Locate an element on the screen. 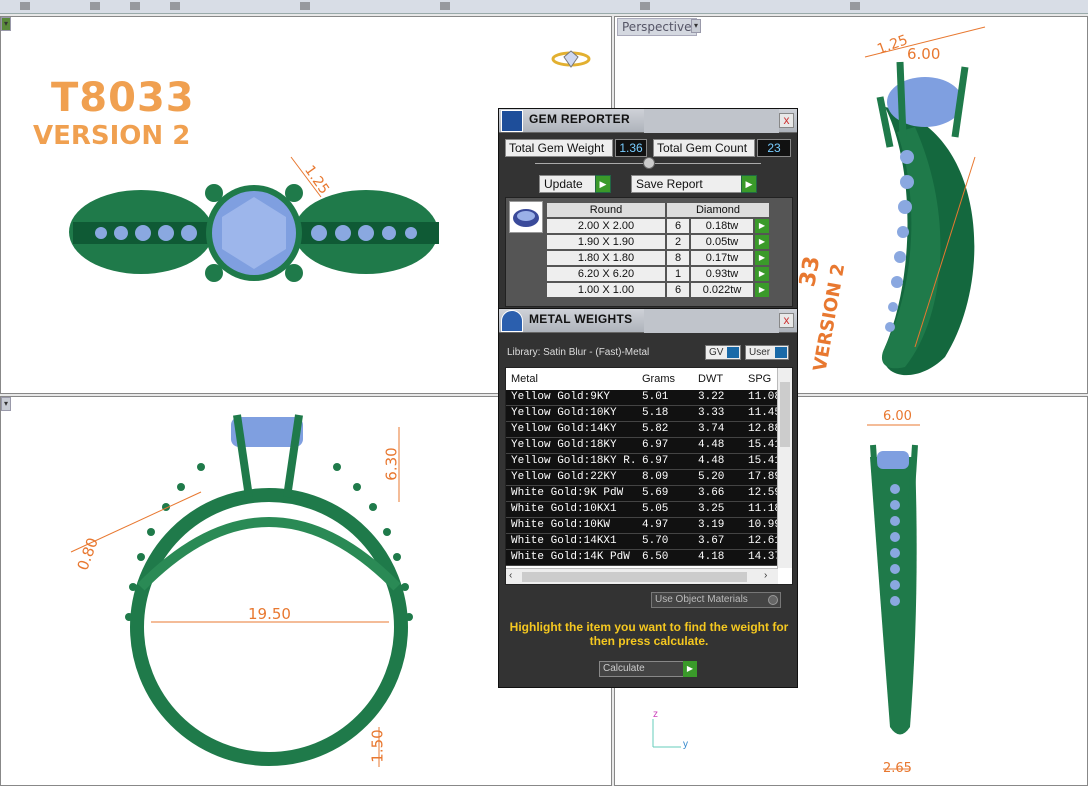 The image size is (1088, 786). table-row: Yellow Gold:14KY 5.82 3.74 12.88 is located at coordinates (642, 430).